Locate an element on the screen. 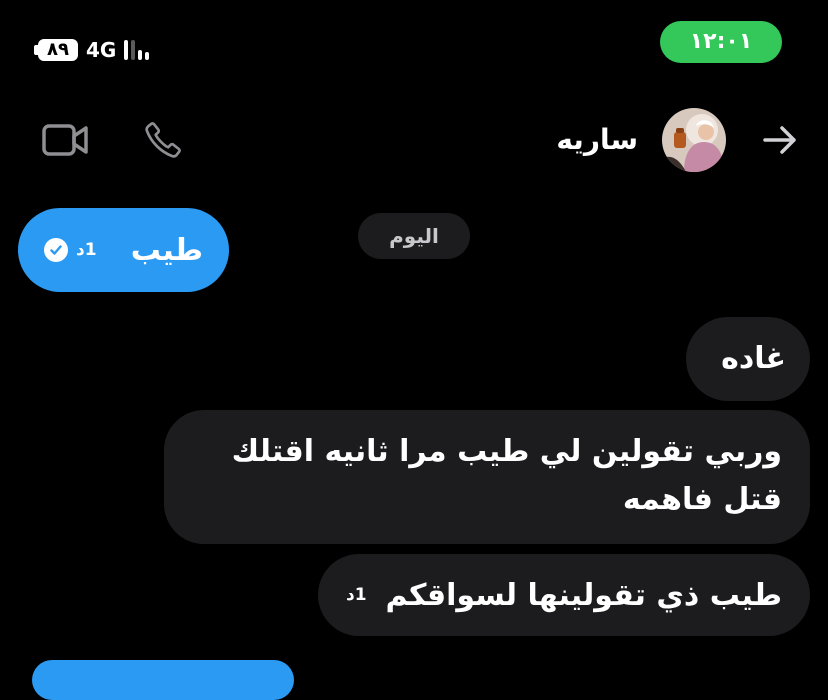 The image size is (828, 700). voice-call-button is located at coordinates (163, 140).